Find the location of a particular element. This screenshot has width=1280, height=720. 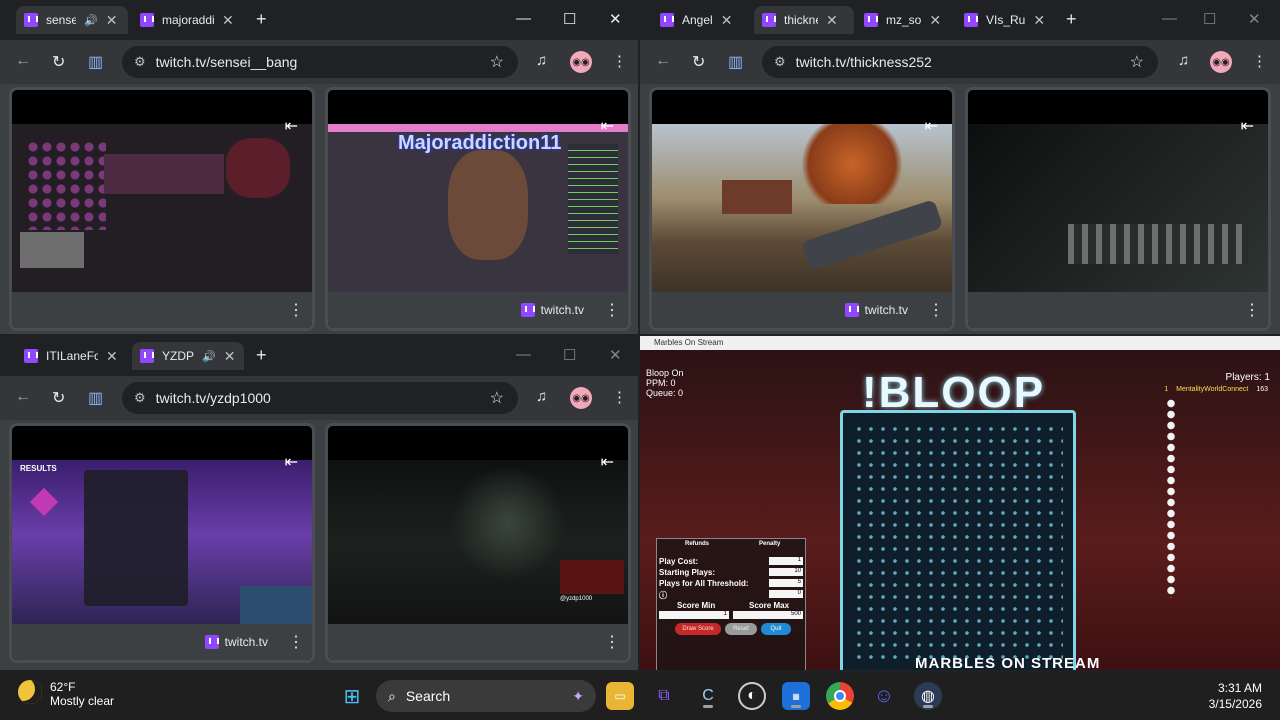

taskbar-search: ⌕ Search ✦ is located at coordinates (486, 696).